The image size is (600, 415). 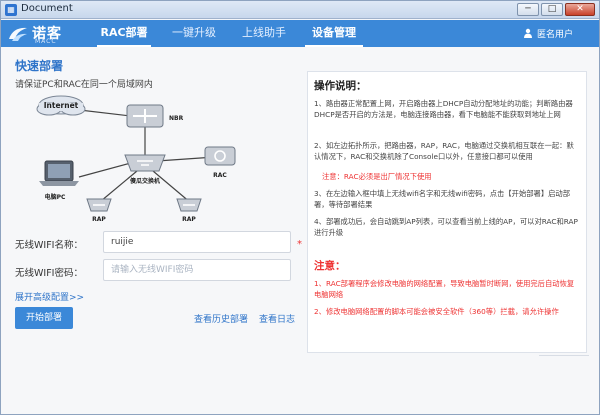 I want to click on divider, so click(x=564, y=355).